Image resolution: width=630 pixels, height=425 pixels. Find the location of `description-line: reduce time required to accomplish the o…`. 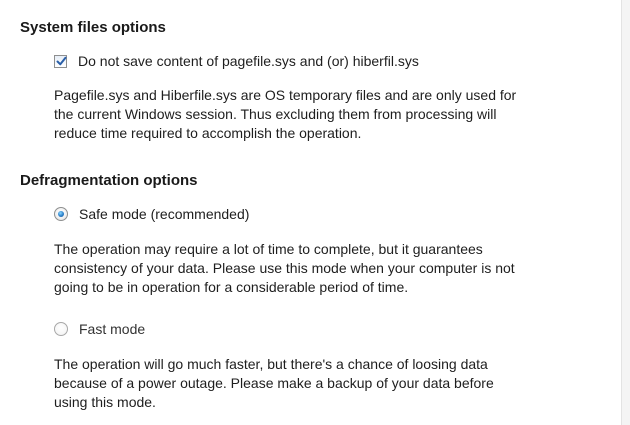

description-line: reduce time required to accomplish the o… is located at coordinates (208, 133).